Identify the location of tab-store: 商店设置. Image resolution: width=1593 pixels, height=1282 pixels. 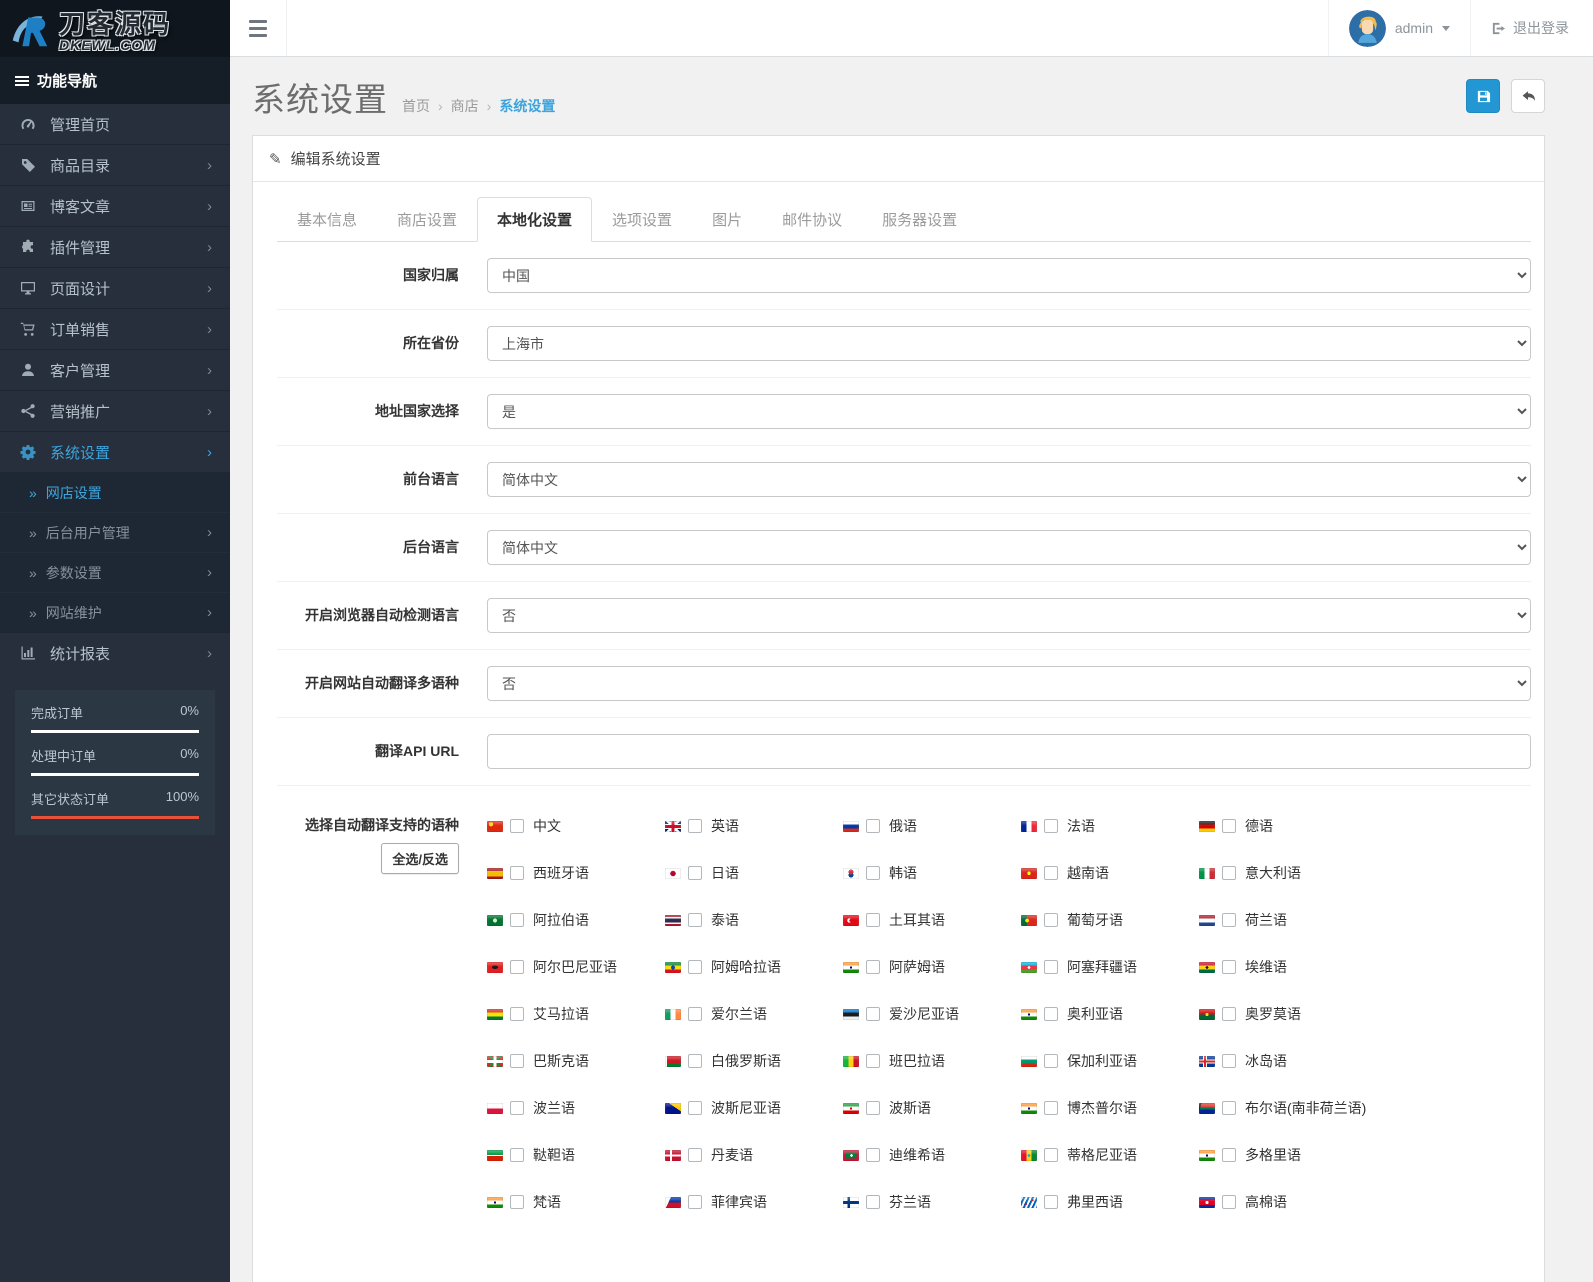
(427, 219).